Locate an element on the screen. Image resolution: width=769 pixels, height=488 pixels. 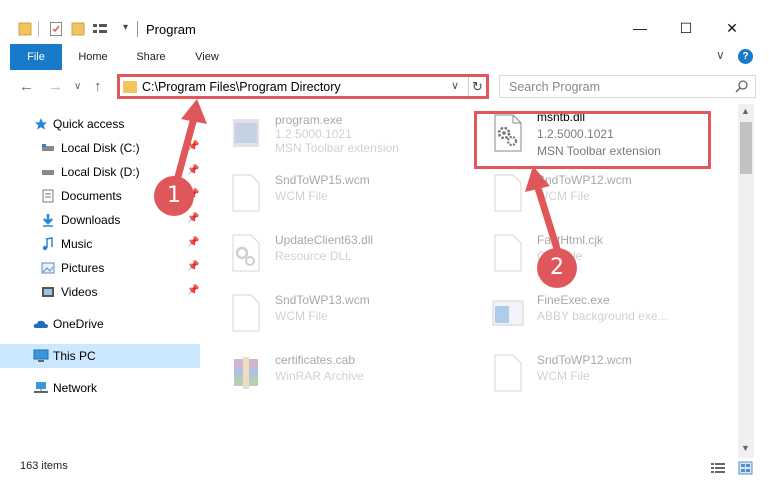
scroll-down-icon: ▼ is located at coordinates (745, 448).